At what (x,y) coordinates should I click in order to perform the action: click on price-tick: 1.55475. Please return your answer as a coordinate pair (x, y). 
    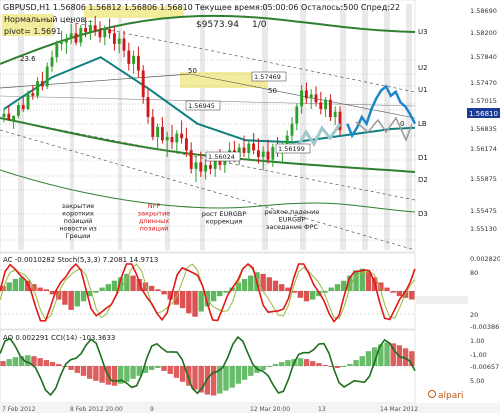
    Looking at the image, I should click on (483, 211).